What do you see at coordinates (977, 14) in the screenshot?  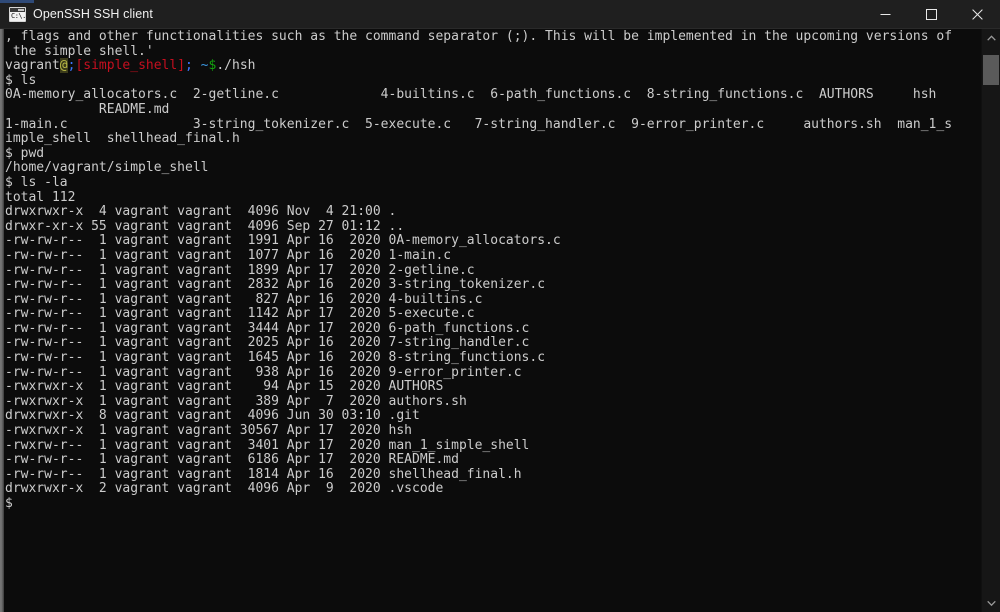 I see `close-button` at bounding box center [977, 14].